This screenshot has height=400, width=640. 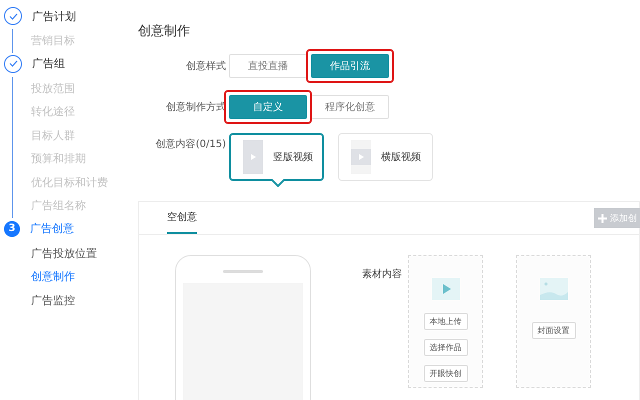 I want to click on cover-settings-button: 封面设置, so click(x=554, y=330).